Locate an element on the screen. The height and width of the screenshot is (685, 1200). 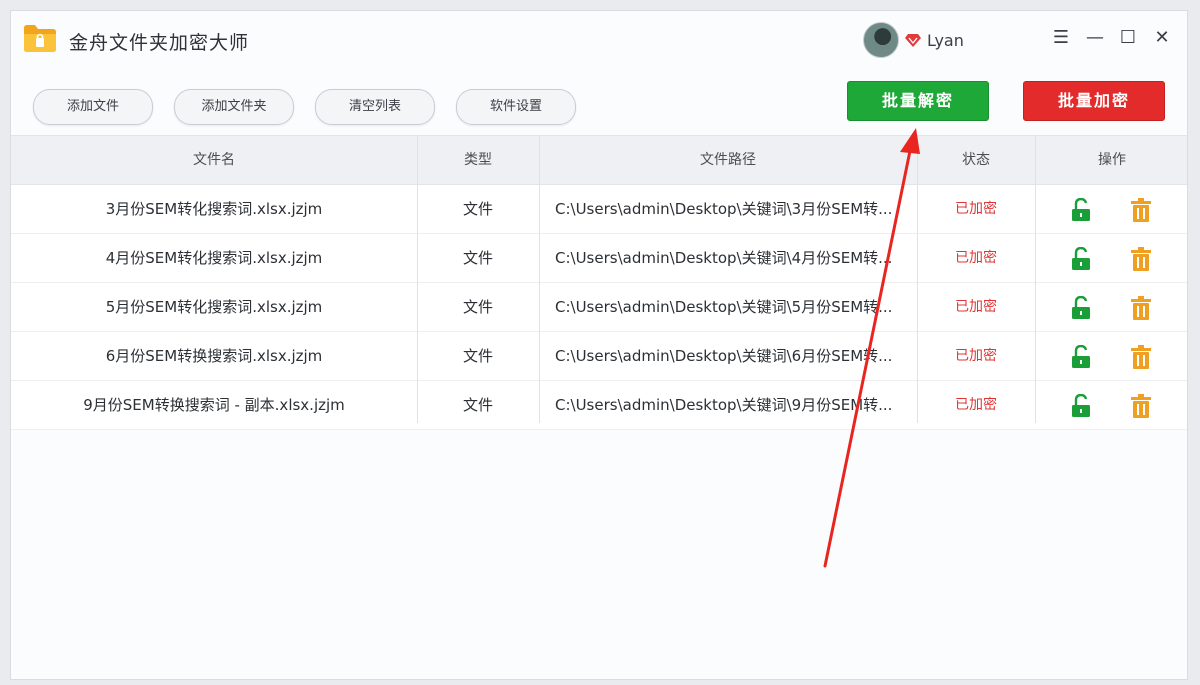
folder-logo-icon is located at coordinates (40, 38).